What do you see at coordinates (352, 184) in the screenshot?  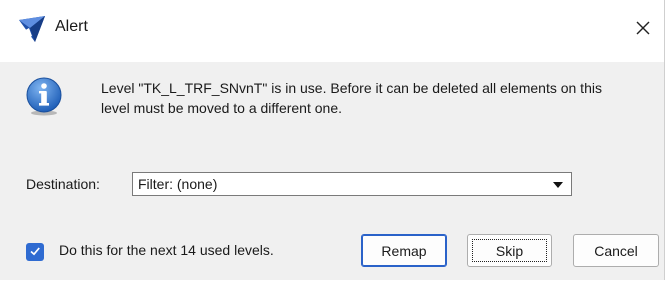 I see `destination-dropdown: Filter: (none)` at bounding box center [352, 184].